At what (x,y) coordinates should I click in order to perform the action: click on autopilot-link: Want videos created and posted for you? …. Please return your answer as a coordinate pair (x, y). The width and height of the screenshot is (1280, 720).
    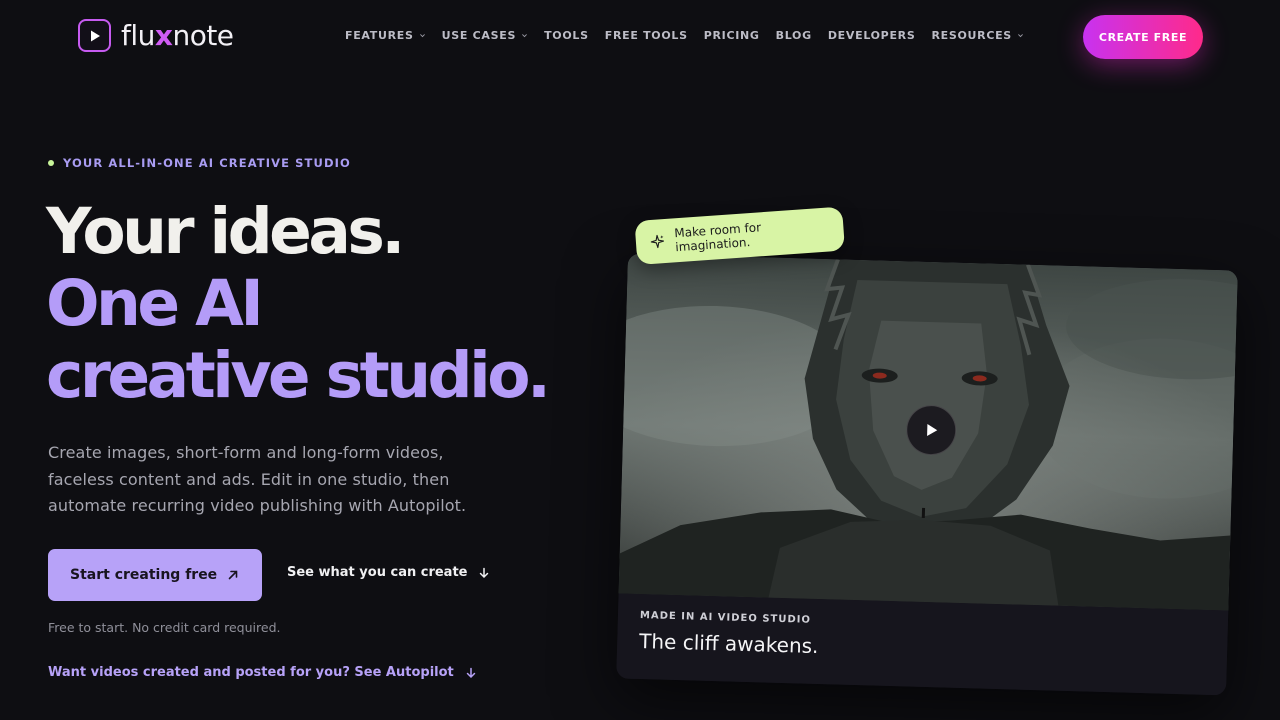
    Looking at the image, I should click on (263, 672).